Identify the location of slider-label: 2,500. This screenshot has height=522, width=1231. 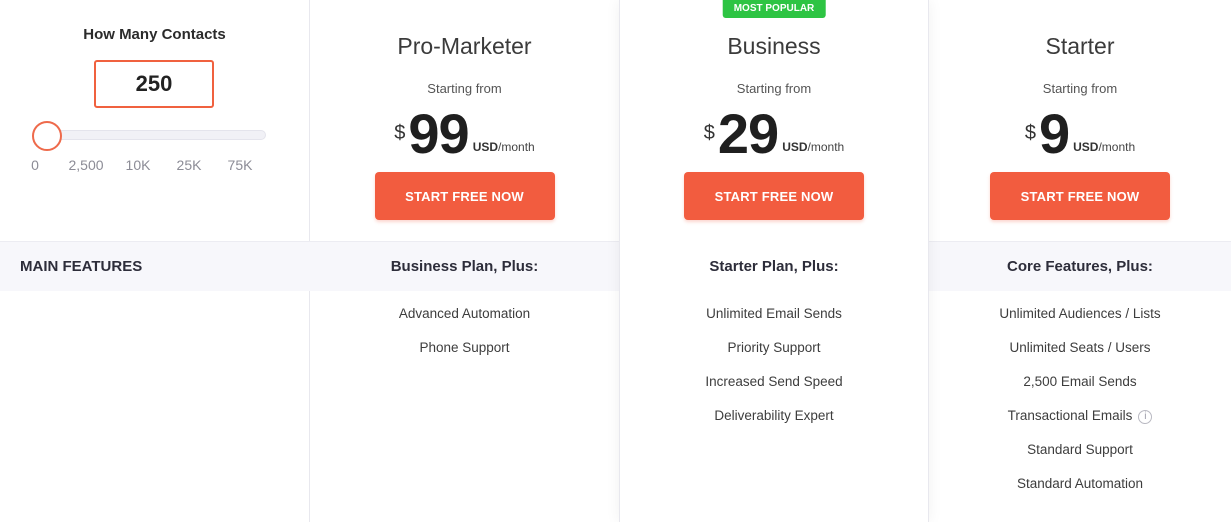
(86, 165).